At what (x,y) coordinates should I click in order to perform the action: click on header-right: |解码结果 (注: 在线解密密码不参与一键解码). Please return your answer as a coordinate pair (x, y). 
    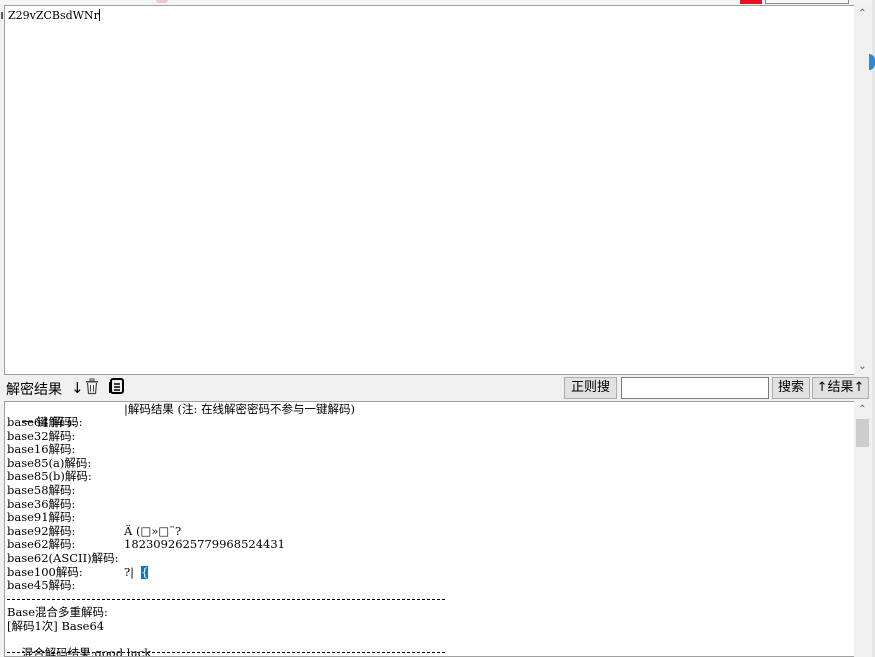
    Looking at the image, I should click on (240, 409).